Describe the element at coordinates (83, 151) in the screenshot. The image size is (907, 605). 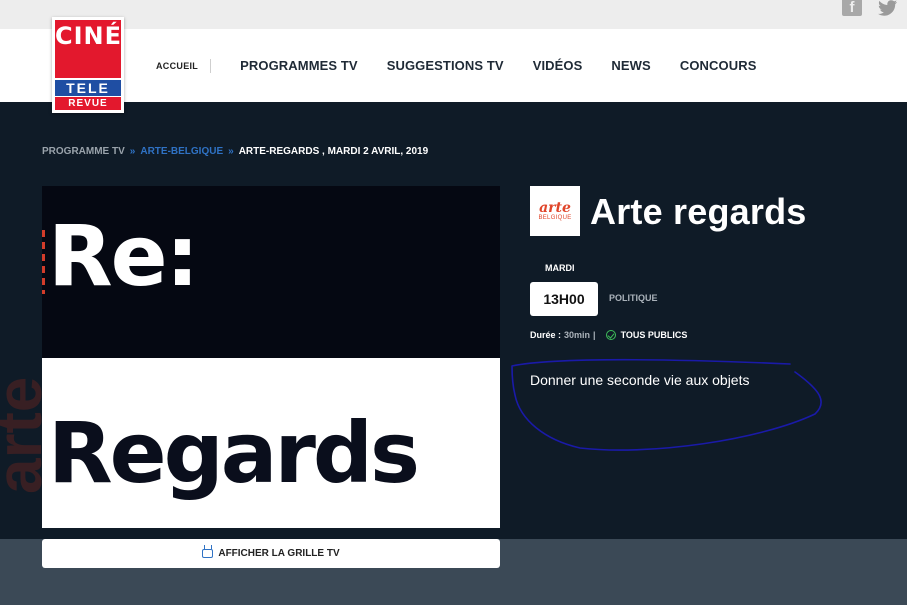
I see `breadcrumb-programme-tv: PROGRAMME TV` at that location.